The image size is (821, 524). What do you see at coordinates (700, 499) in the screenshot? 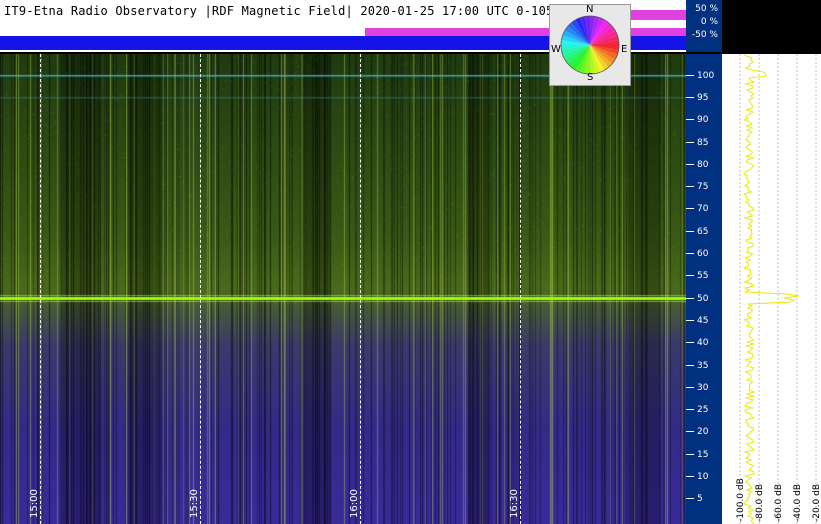
I see `frequency-label: 5` at bounding box center [700, 499].